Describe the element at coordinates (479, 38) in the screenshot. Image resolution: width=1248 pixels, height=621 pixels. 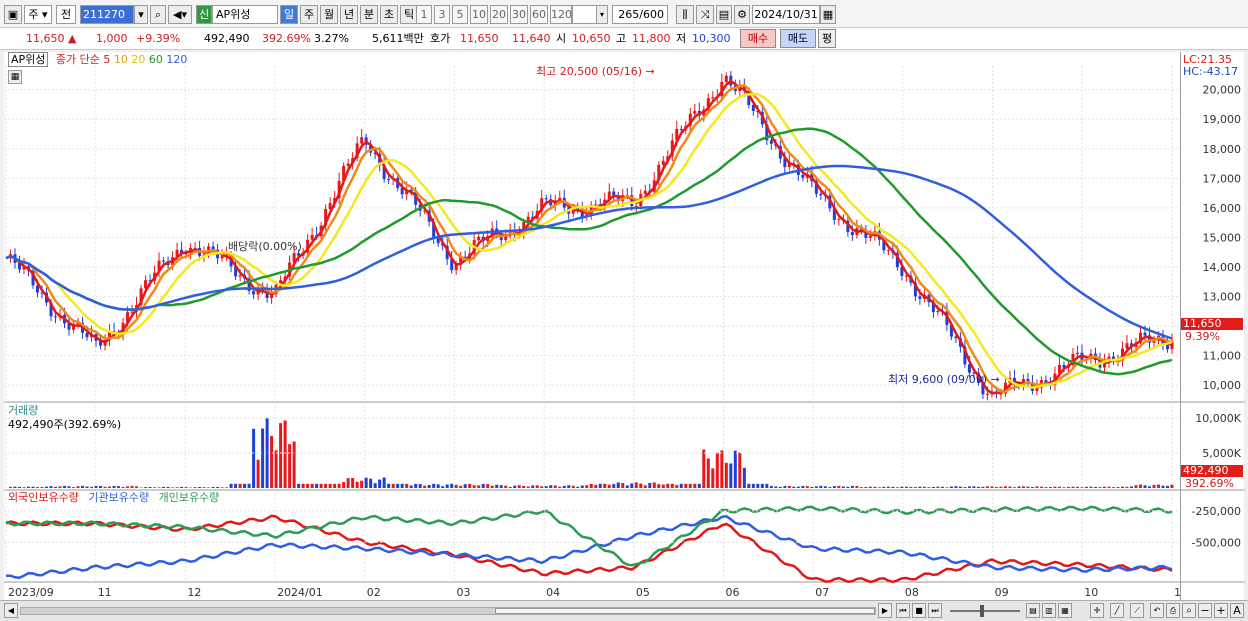
I see `ask-price: 11,650` at that location.